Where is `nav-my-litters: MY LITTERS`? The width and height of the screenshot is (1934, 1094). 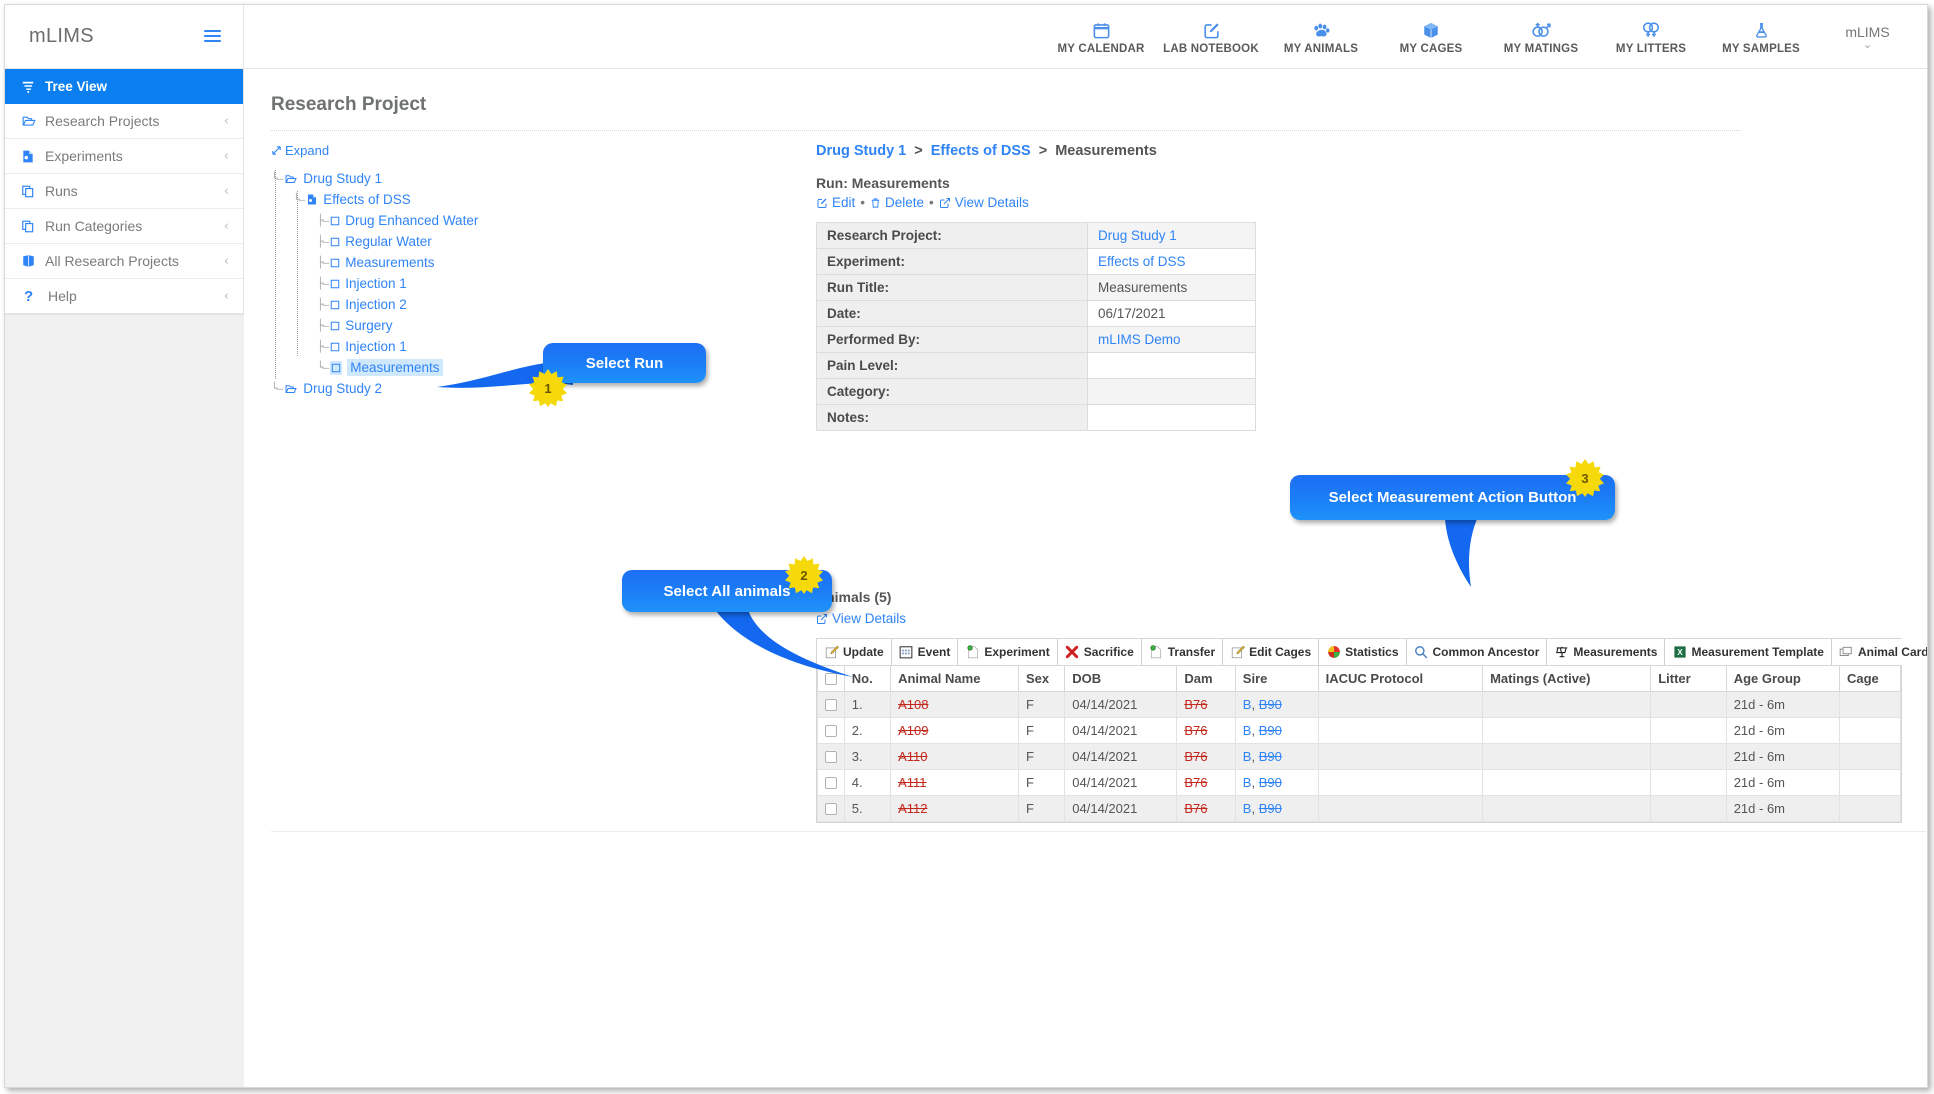
nav-my-litters: MY LITTERS is located at coordinates (1651, 36).